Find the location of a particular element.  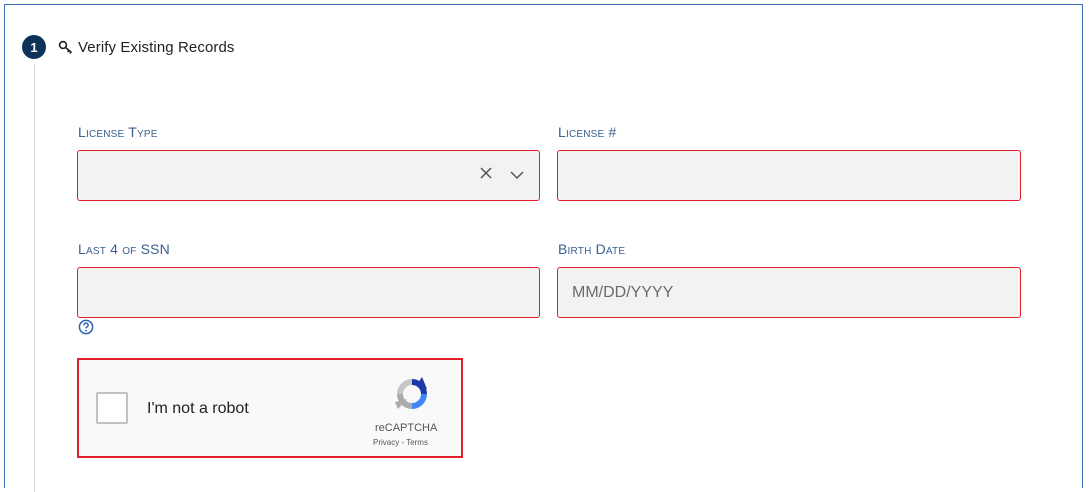

license-number-label: License # is located at coordinates (587, 132).